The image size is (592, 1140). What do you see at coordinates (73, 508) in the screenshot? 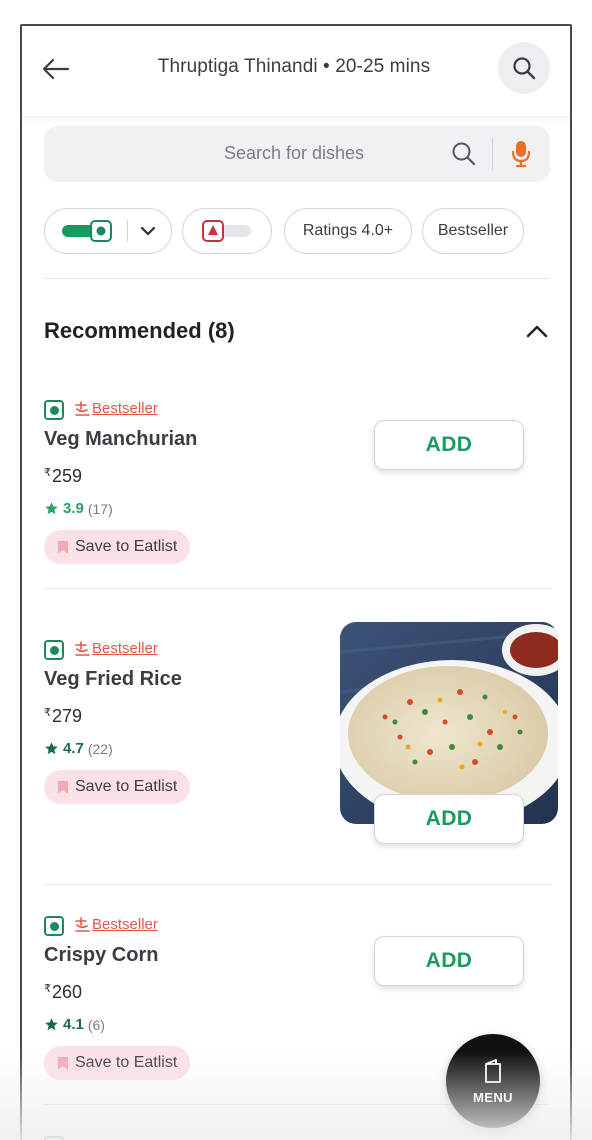
I see `rating-value: 3.9` at bounding box center [73, 508].